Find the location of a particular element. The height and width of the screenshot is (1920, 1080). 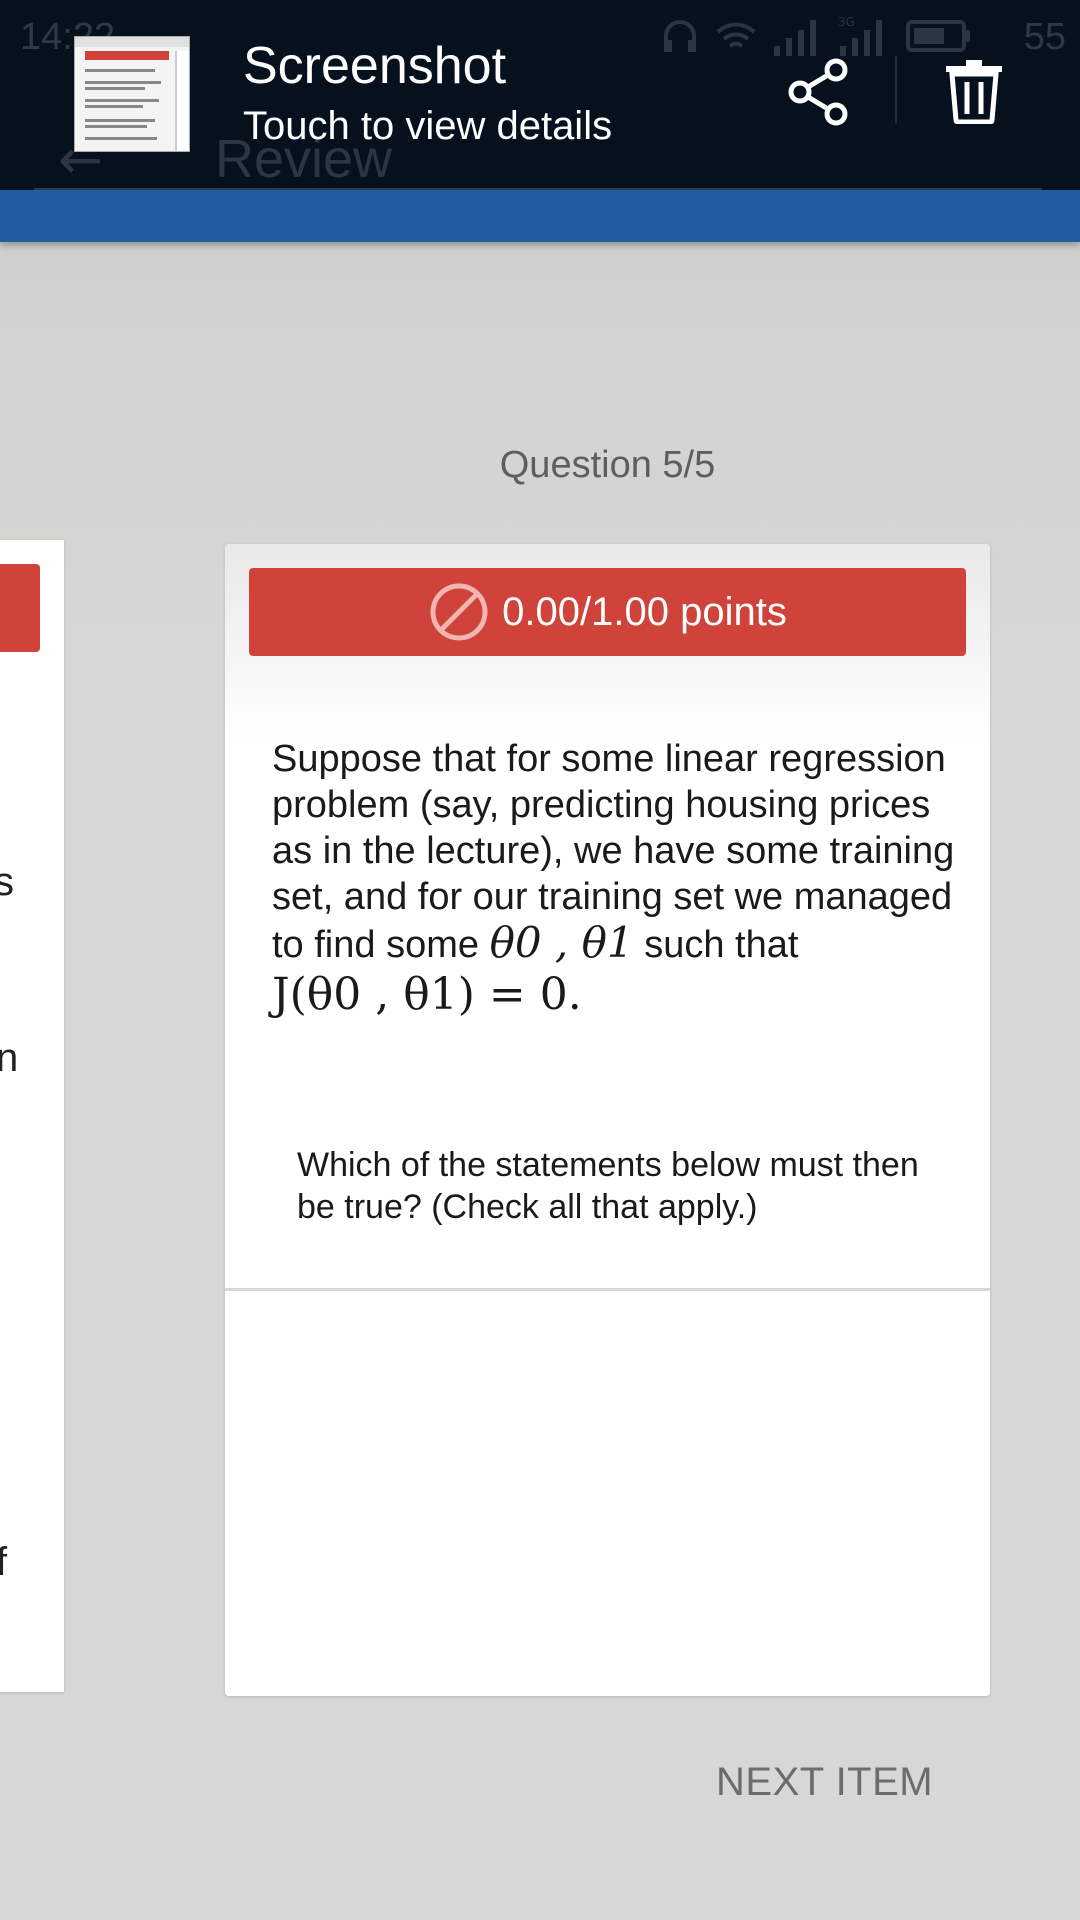

share-icon is located at coordinates (819, 92).